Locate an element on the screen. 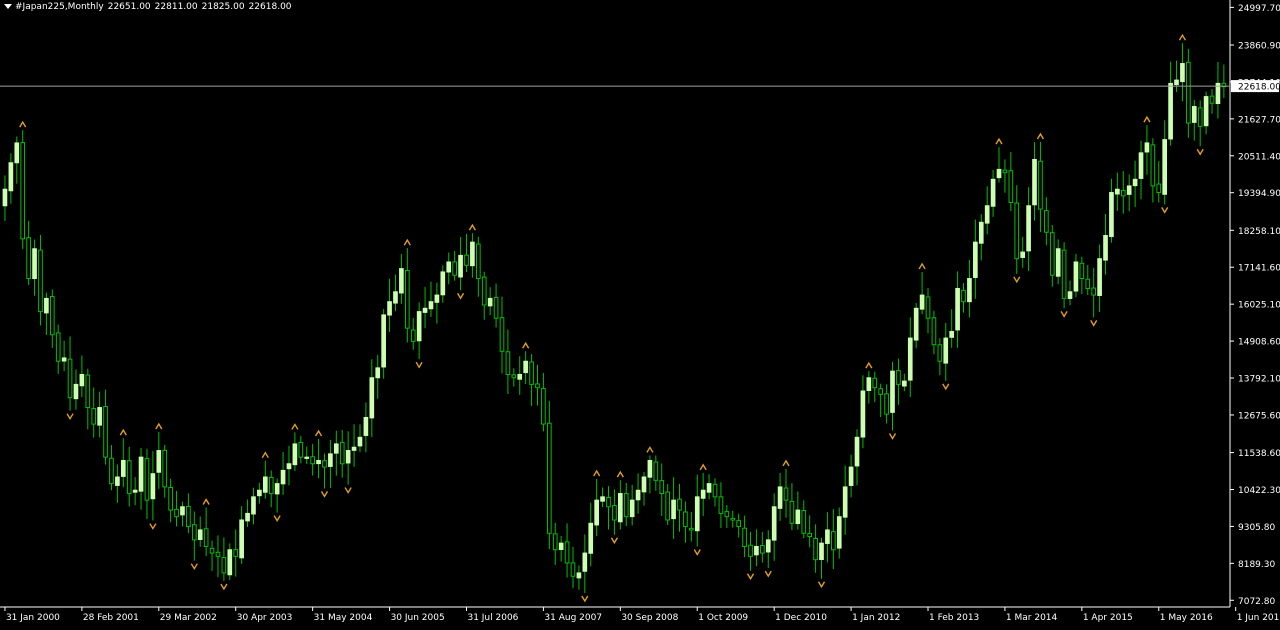  open-value: 22651.00 is located at coordinates (129, 7).